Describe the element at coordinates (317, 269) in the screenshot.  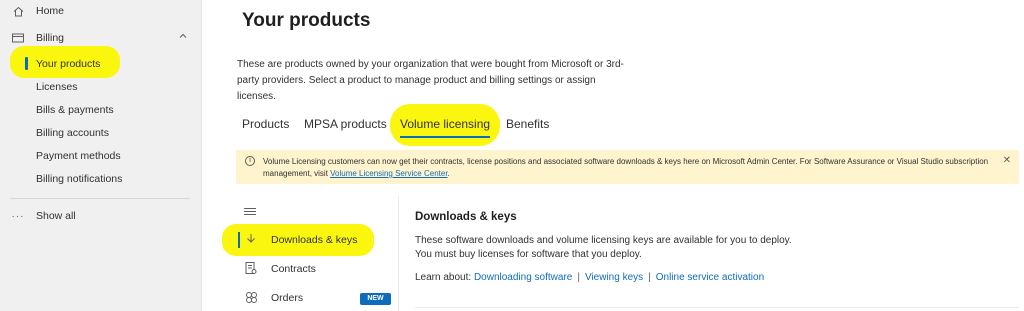
I see `inner-nav-contracts: Contracts` at that location.